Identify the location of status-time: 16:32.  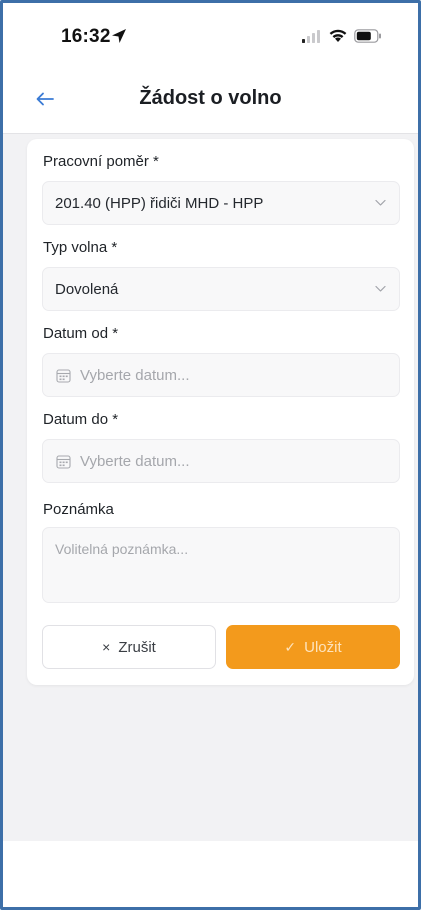
(86, 36).